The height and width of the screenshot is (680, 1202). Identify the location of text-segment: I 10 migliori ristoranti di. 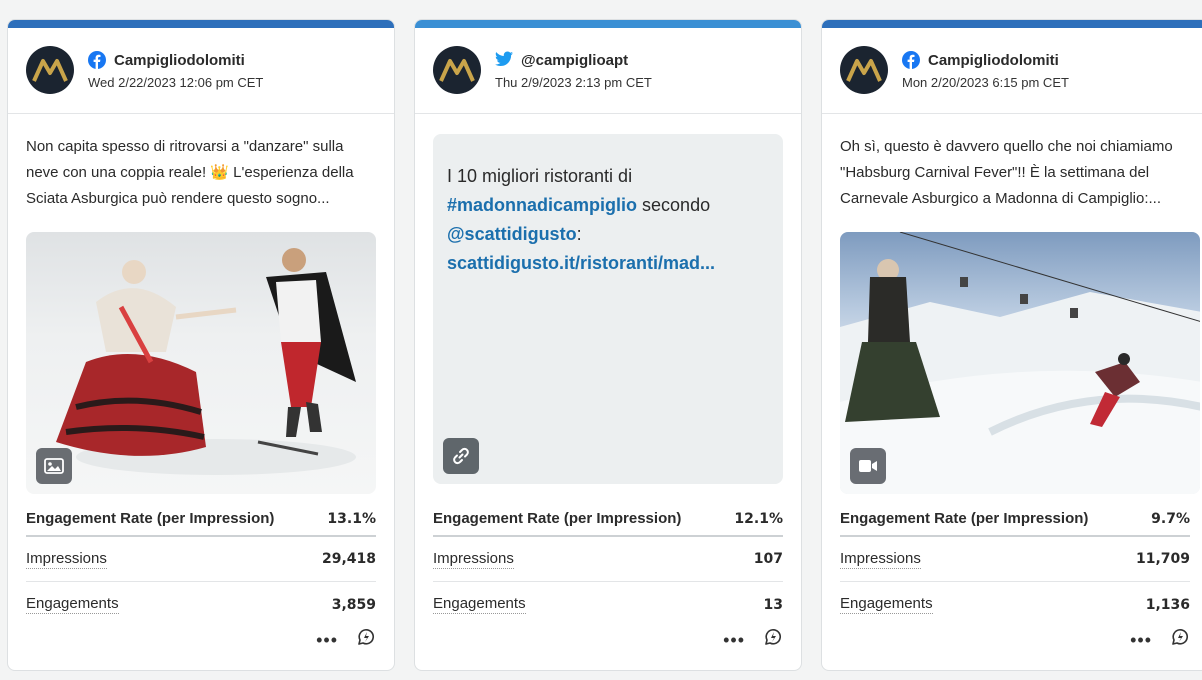
(540, 176).